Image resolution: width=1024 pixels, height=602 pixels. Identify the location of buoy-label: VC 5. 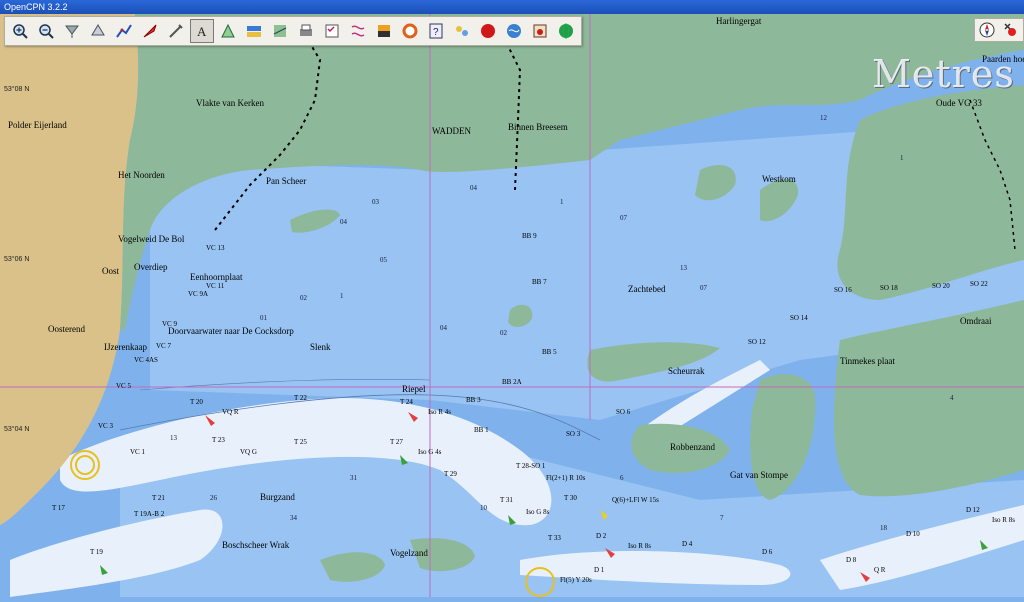
(123, 386).